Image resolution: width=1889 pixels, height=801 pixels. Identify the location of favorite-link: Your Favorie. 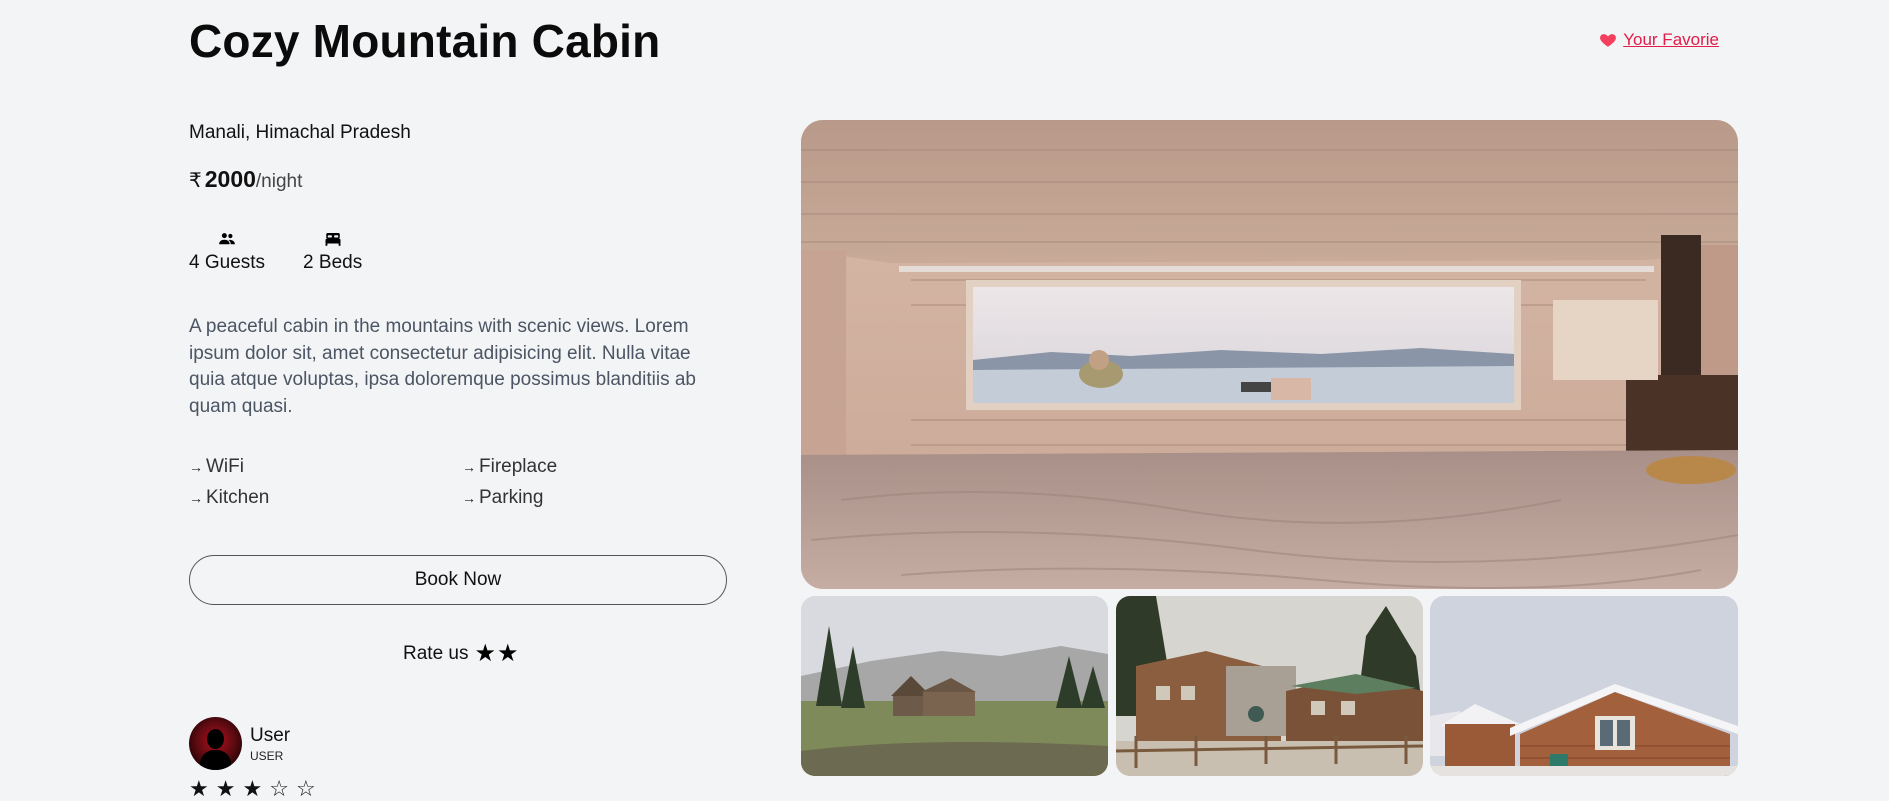
(1659, 40).